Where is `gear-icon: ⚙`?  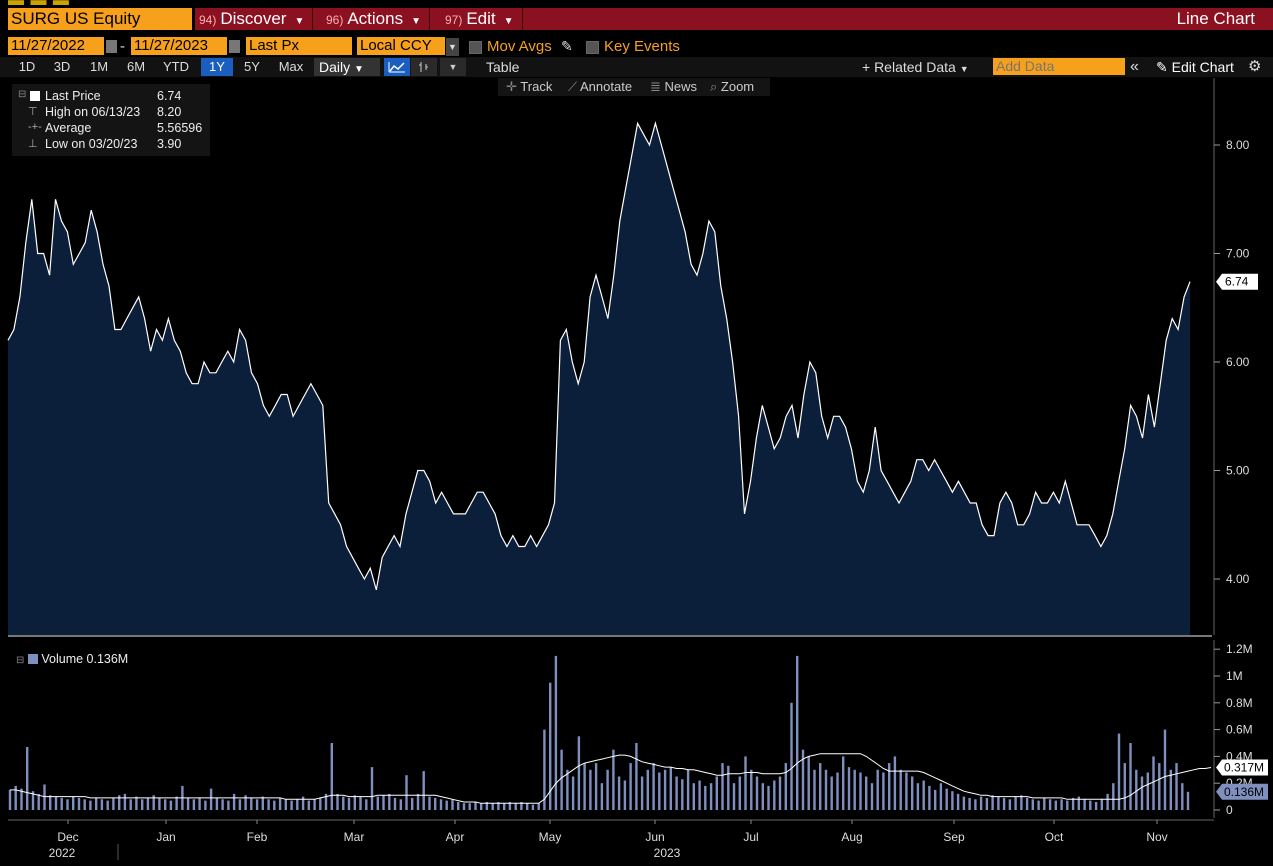
gear-icon: ⚙ is located at coordinates (1254, 67).